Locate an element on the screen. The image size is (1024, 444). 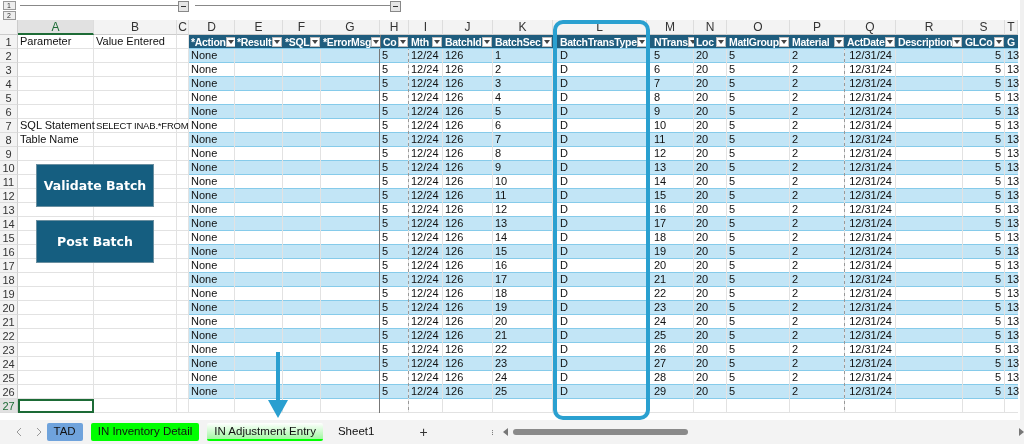
row-number: 20 is located at coordinates (9, 308).